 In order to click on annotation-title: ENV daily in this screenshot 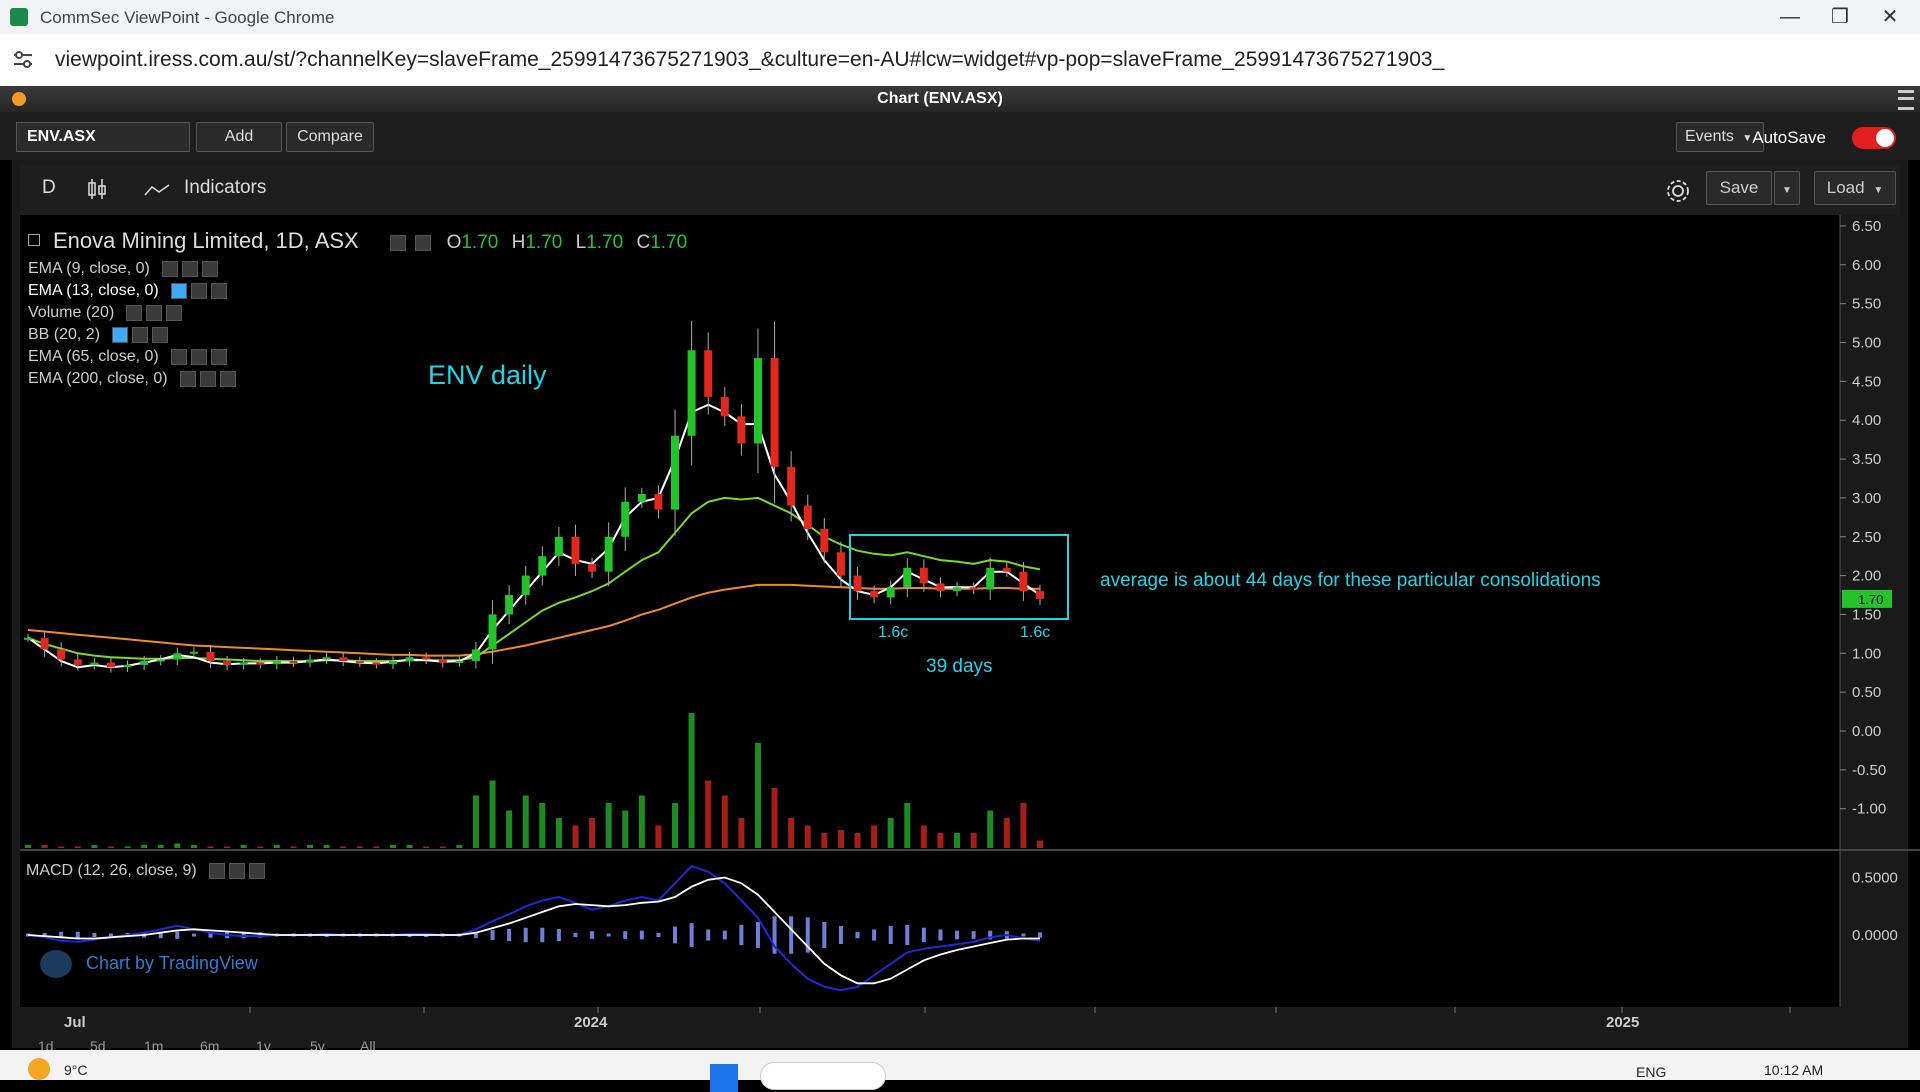, I will do `click(487, 375)`.